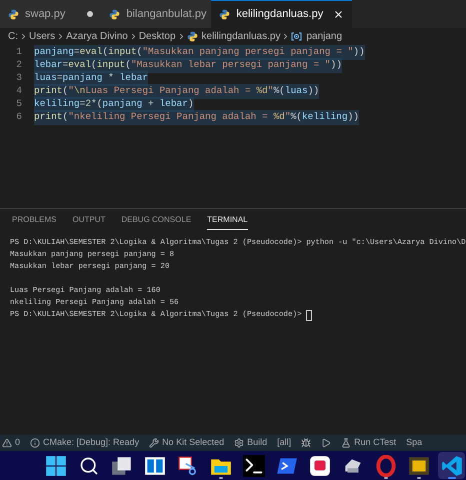 The image size is (466, 480). What do you see at coordinates (251, 443) in the screenshot?
I see `status-item: Build` at bounding box center [251, 443].